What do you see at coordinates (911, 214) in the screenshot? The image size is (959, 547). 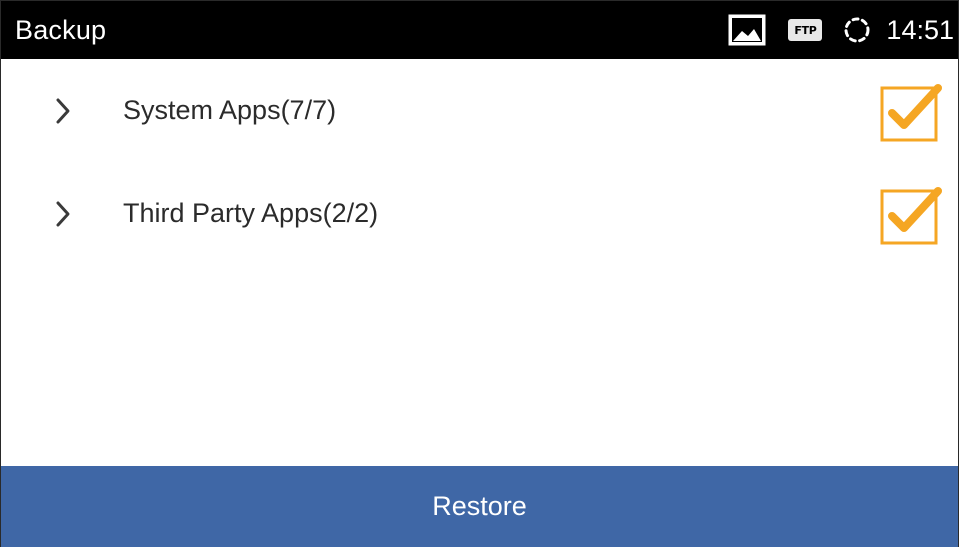 I see `checkbox-third-party-apps` at bounding box center [911, 214].